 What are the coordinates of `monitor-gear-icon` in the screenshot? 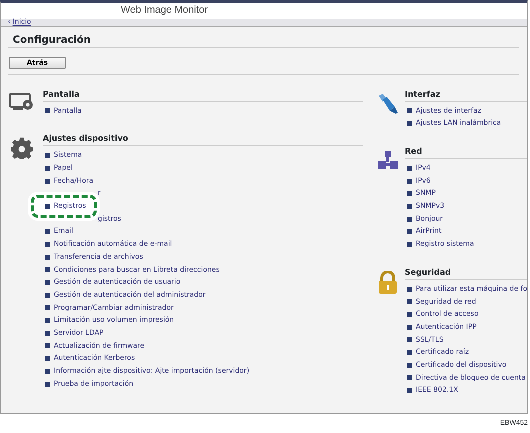 It's located at (22, 101).